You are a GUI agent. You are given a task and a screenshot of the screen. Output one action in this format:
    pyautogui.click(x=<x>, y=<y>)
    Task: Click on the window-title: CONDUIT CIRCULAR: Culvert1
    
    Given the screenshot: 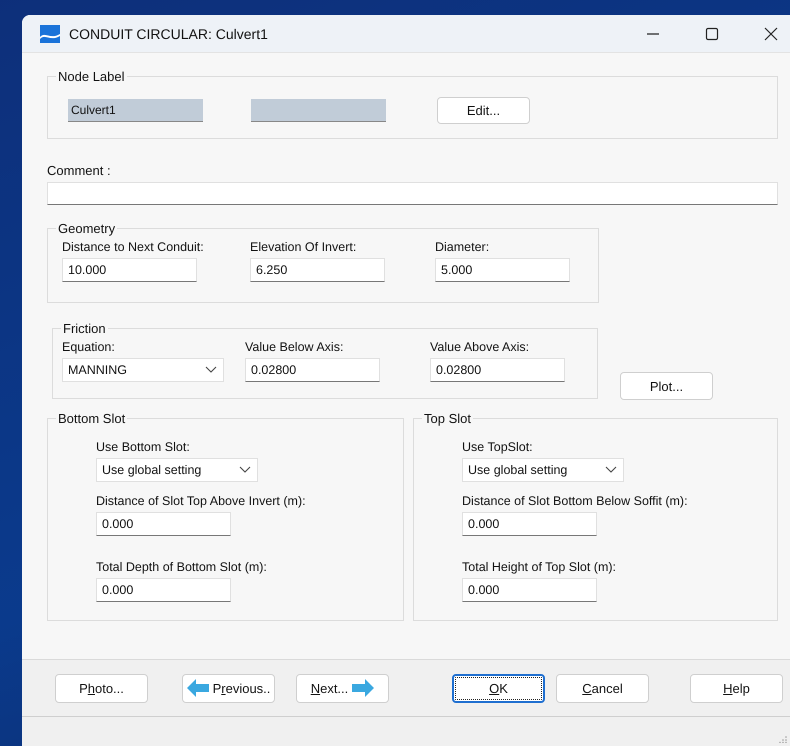 What is the action you would take?
    pyautogui.click(x=168, y=34)
    